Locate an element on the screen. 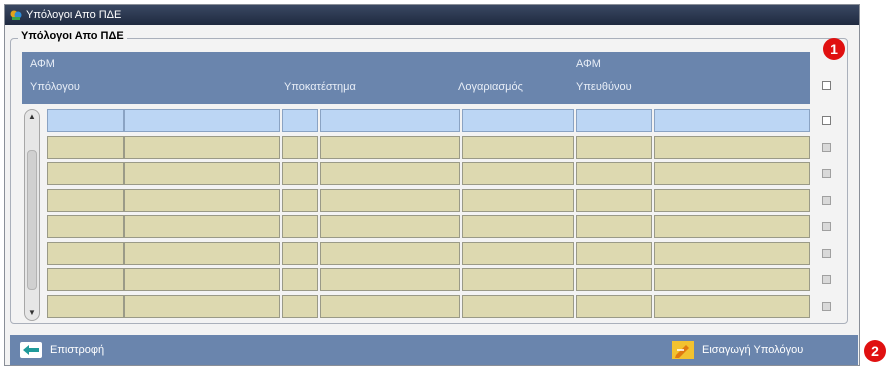  back-label: Επιστροφή is located at coordinates (77, 350).